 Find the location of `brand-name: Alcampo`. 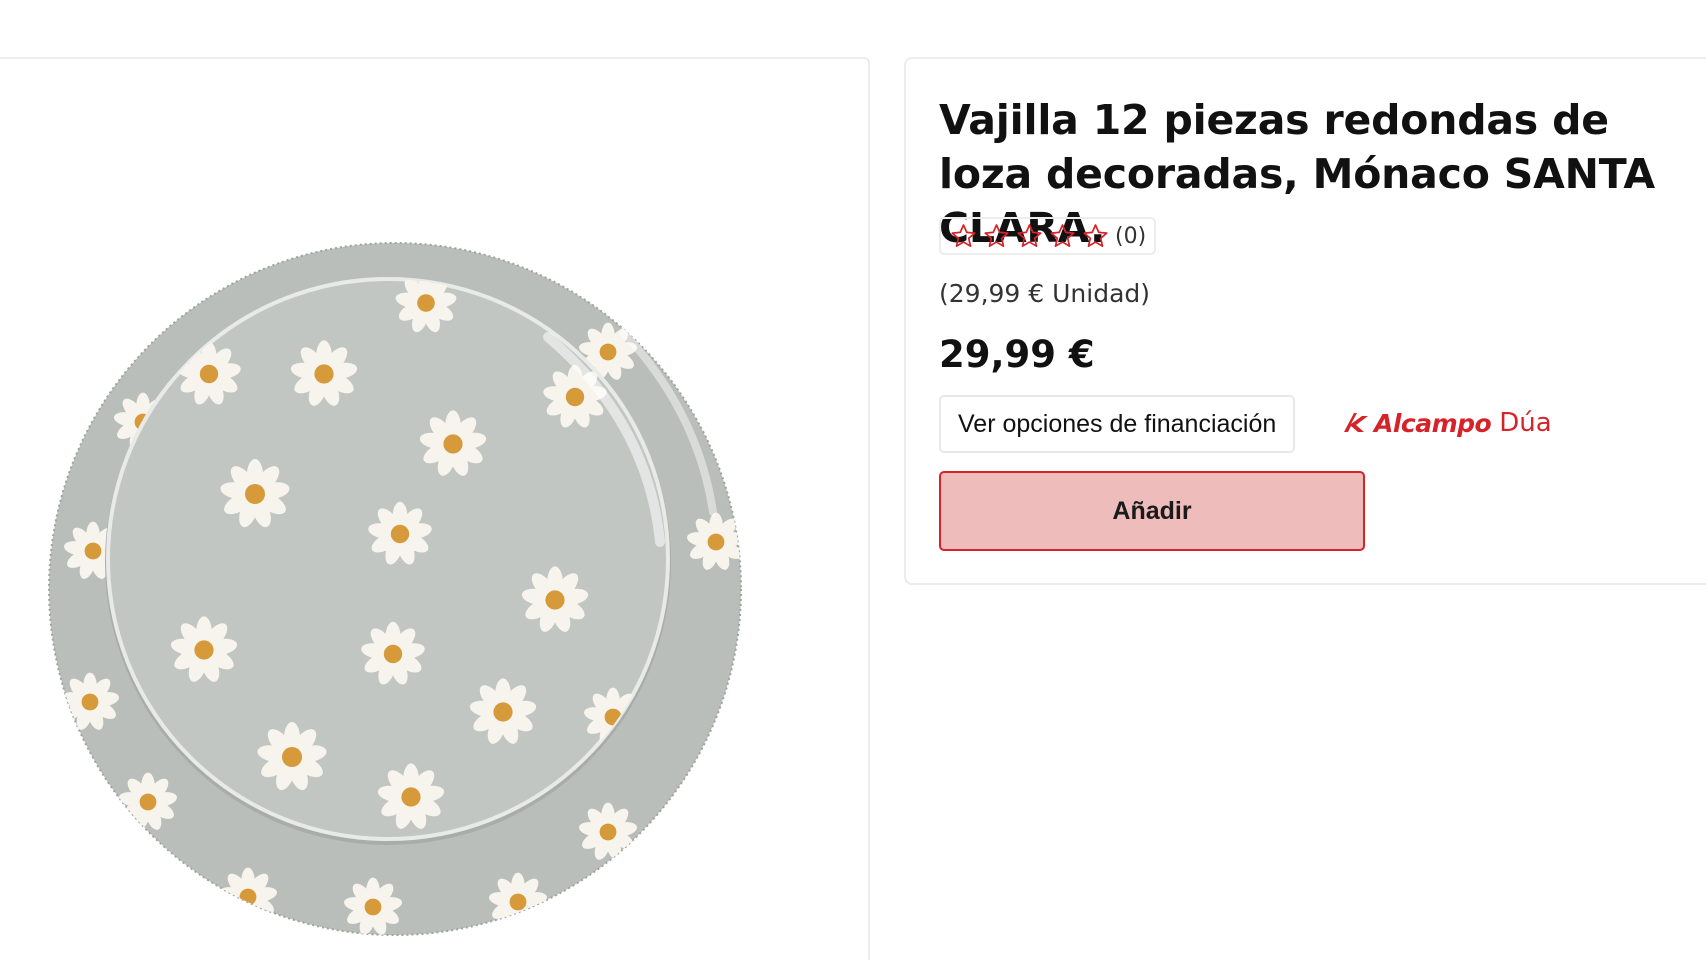

brand-name: Alcampo is located at coordinates (1433, 423).